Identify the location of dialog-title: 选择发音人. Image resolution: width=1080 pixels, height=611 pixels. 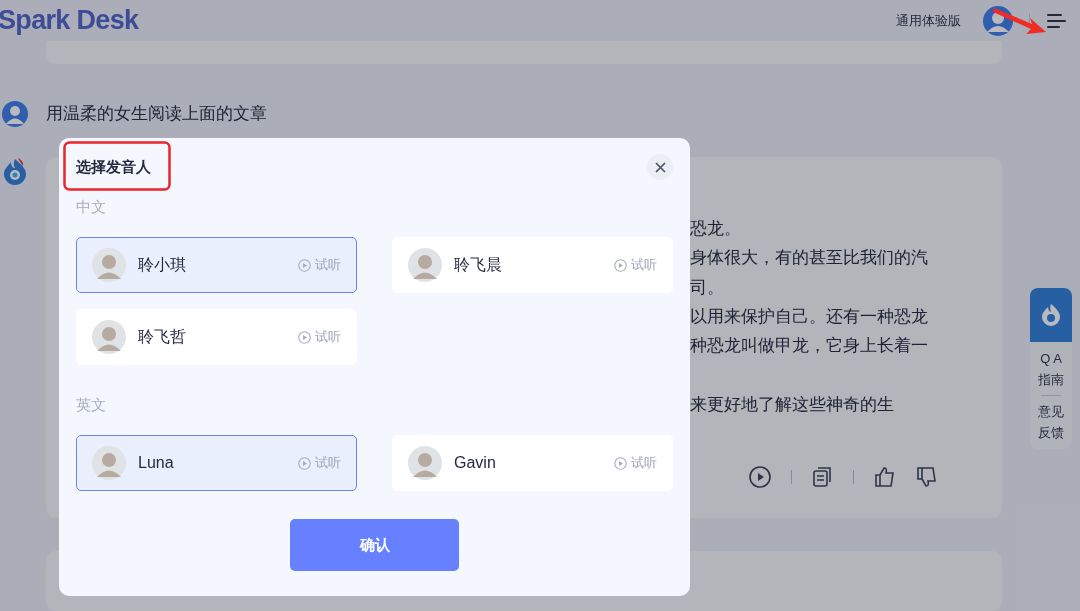
(113, 166).